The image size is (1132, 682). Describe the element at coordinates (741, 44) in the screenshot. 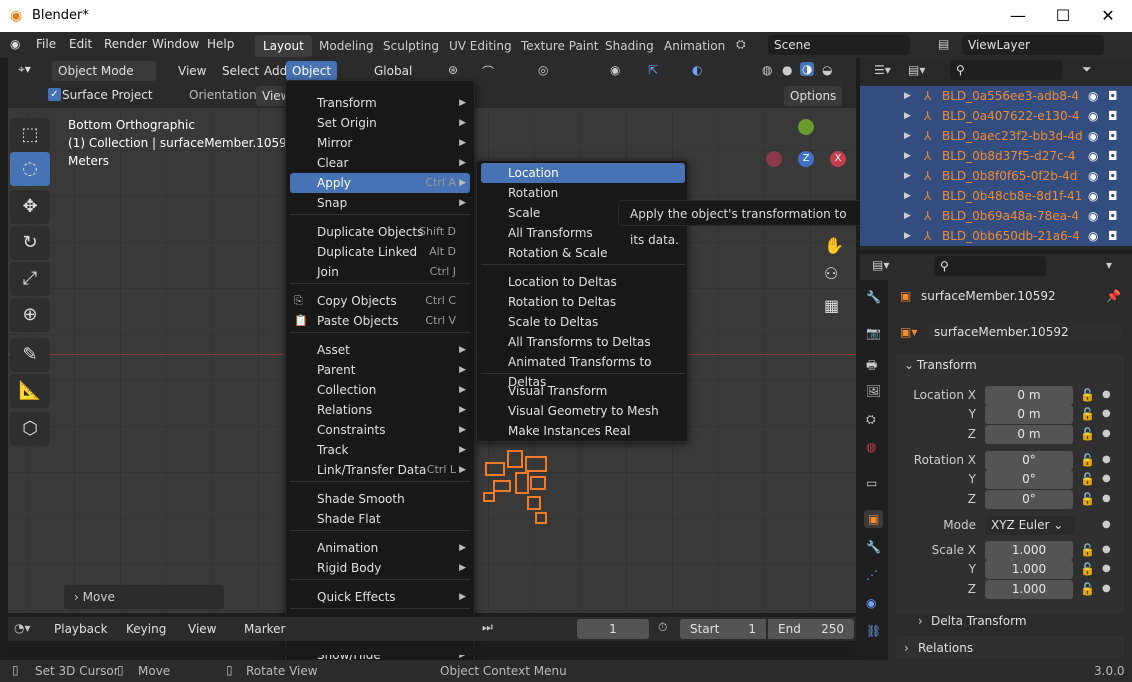

I see `scene-icon: ⛭` at that location.